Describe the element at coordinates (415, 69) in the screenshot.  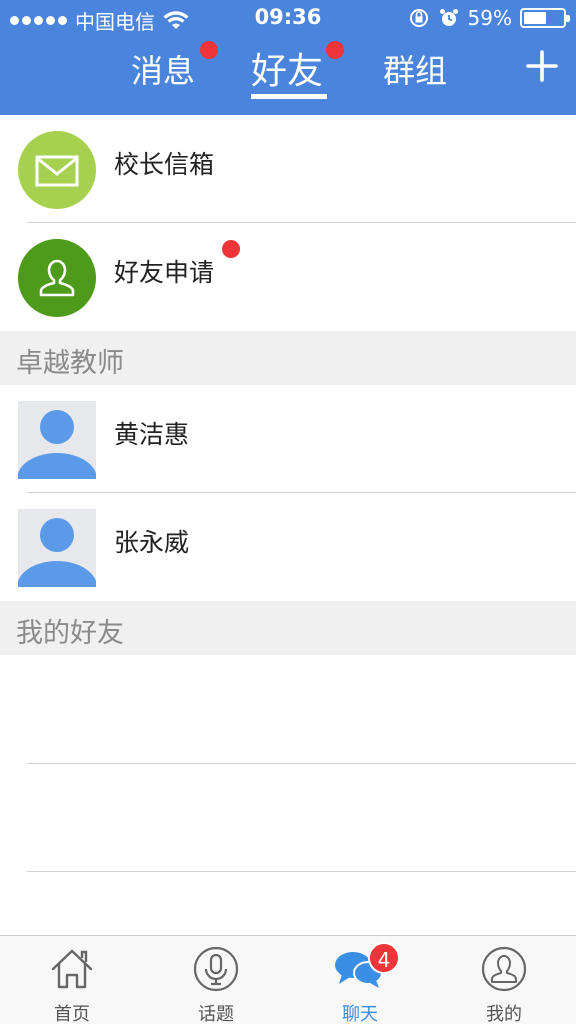
I see `tab-groups: 群组` at that location.